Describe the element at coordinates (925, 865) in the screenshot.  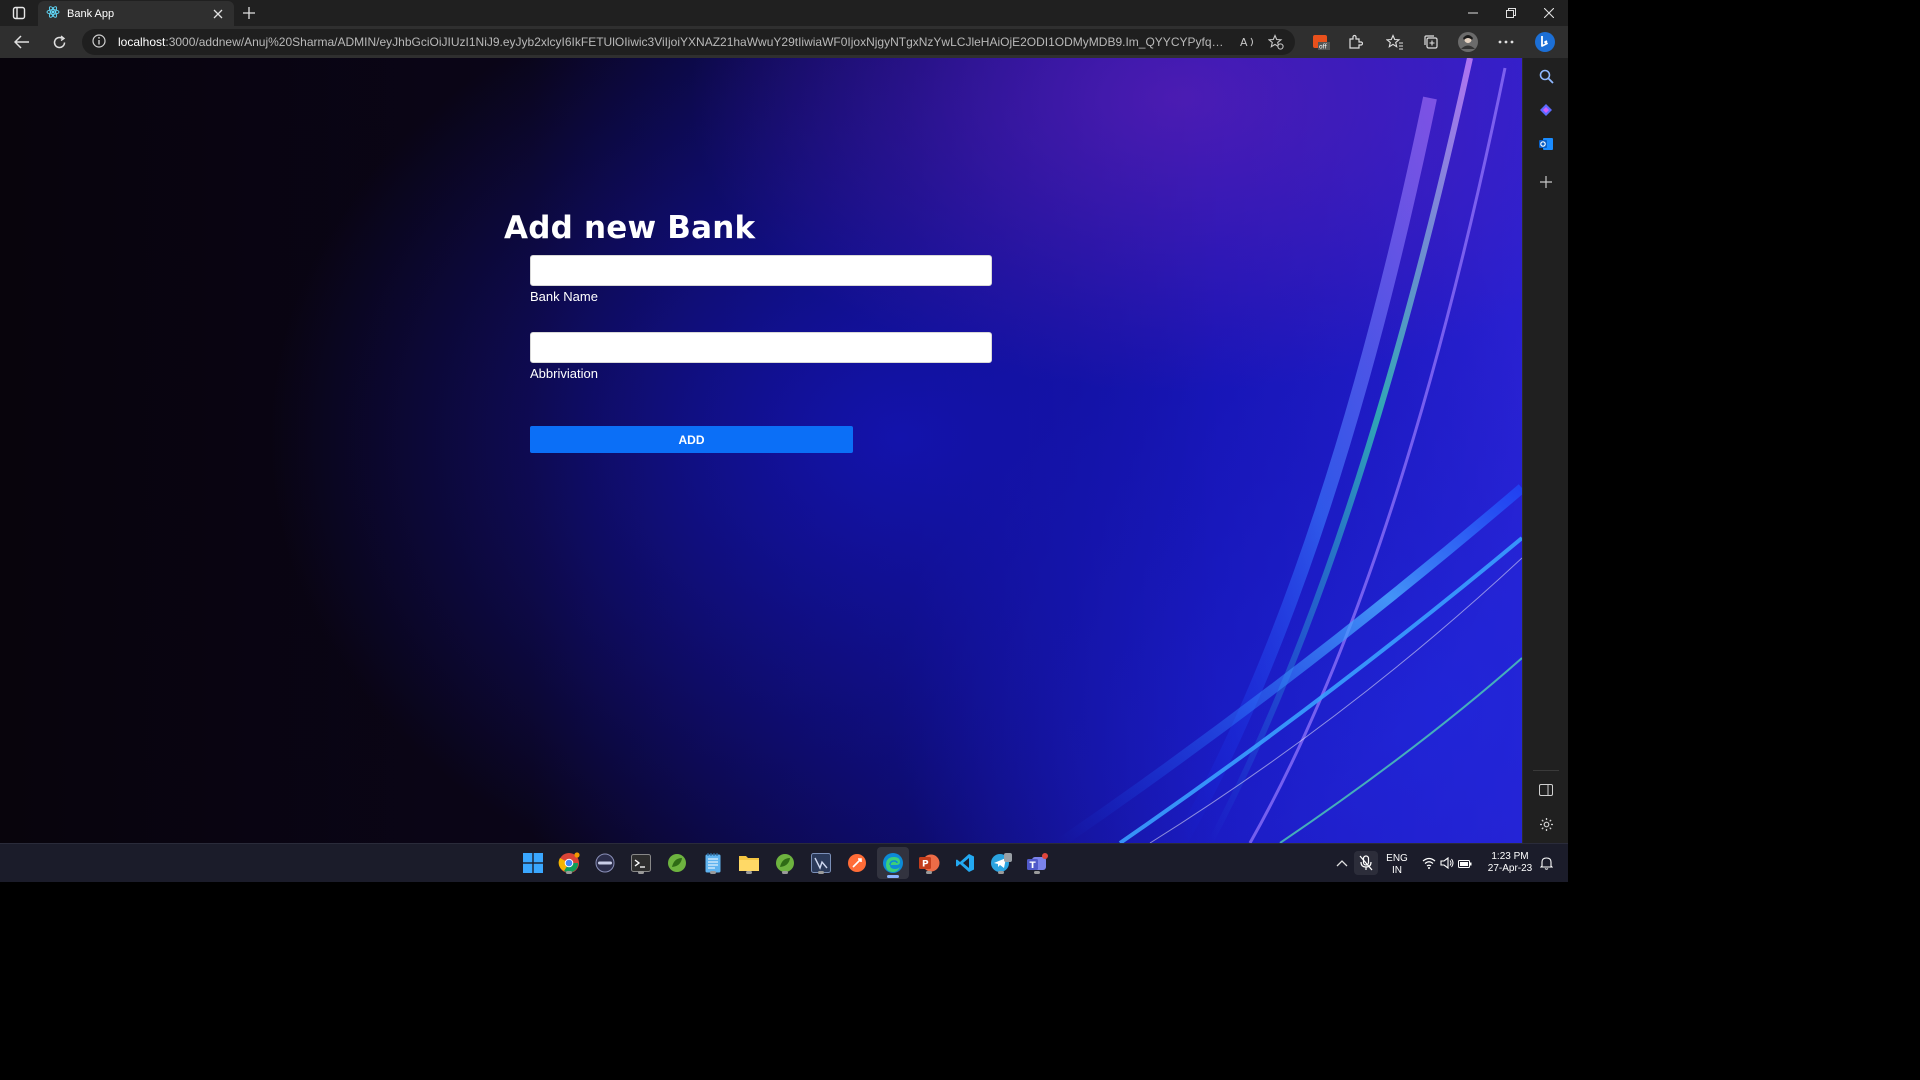
I see `svg-text: P` at that location.